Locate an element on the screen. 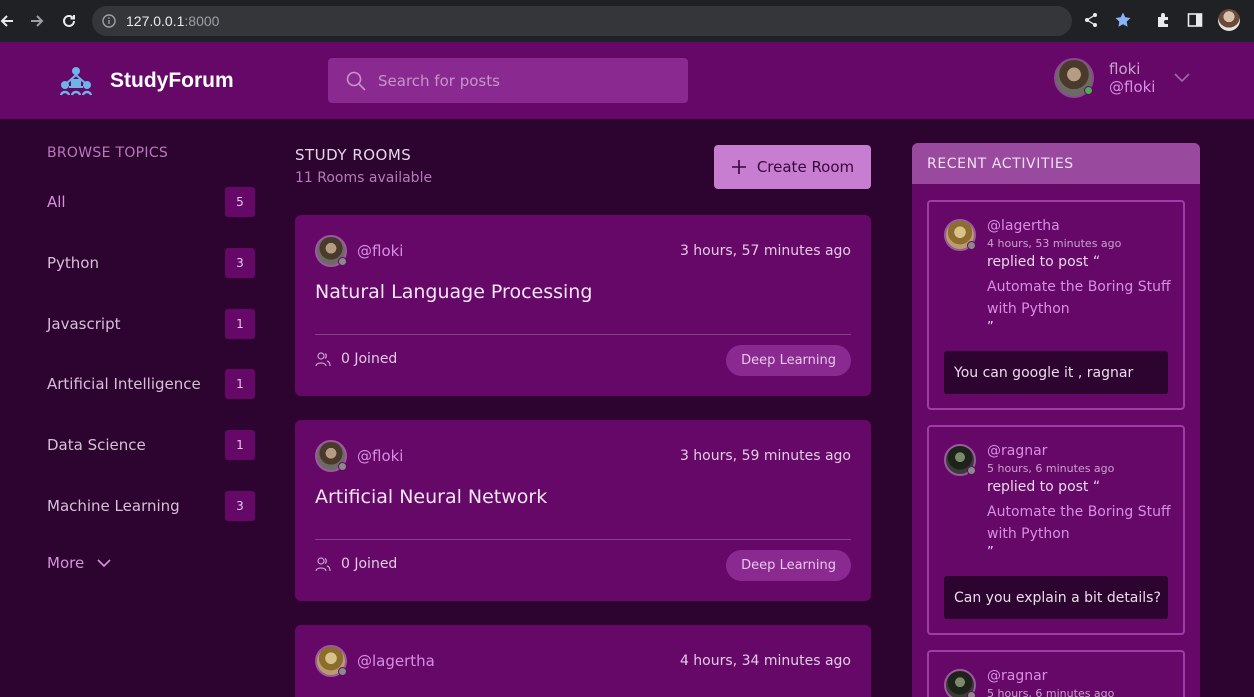  star-icon is located at coordinates (1123, 19).